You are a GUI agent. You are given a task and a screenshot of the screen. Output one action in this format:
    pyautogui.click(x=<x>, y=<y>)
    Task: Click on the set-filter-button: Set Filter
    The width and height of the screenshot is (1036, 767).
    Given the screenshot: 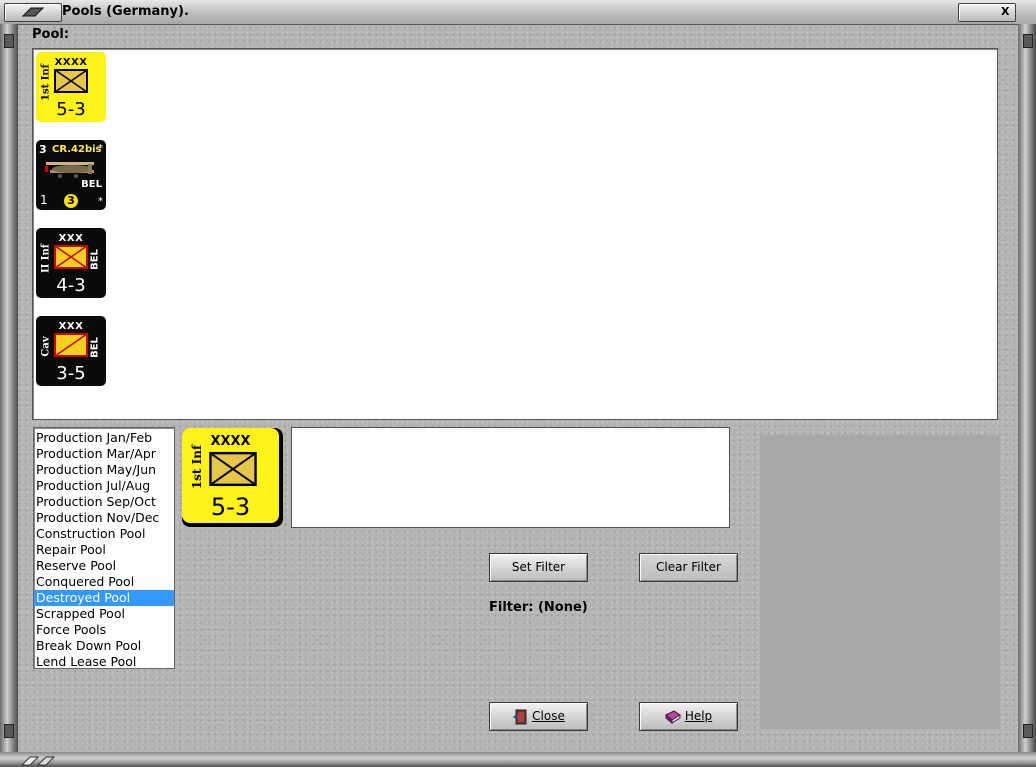 What is the action you would take?
    pyautogui.click(x=538, y=567)
    